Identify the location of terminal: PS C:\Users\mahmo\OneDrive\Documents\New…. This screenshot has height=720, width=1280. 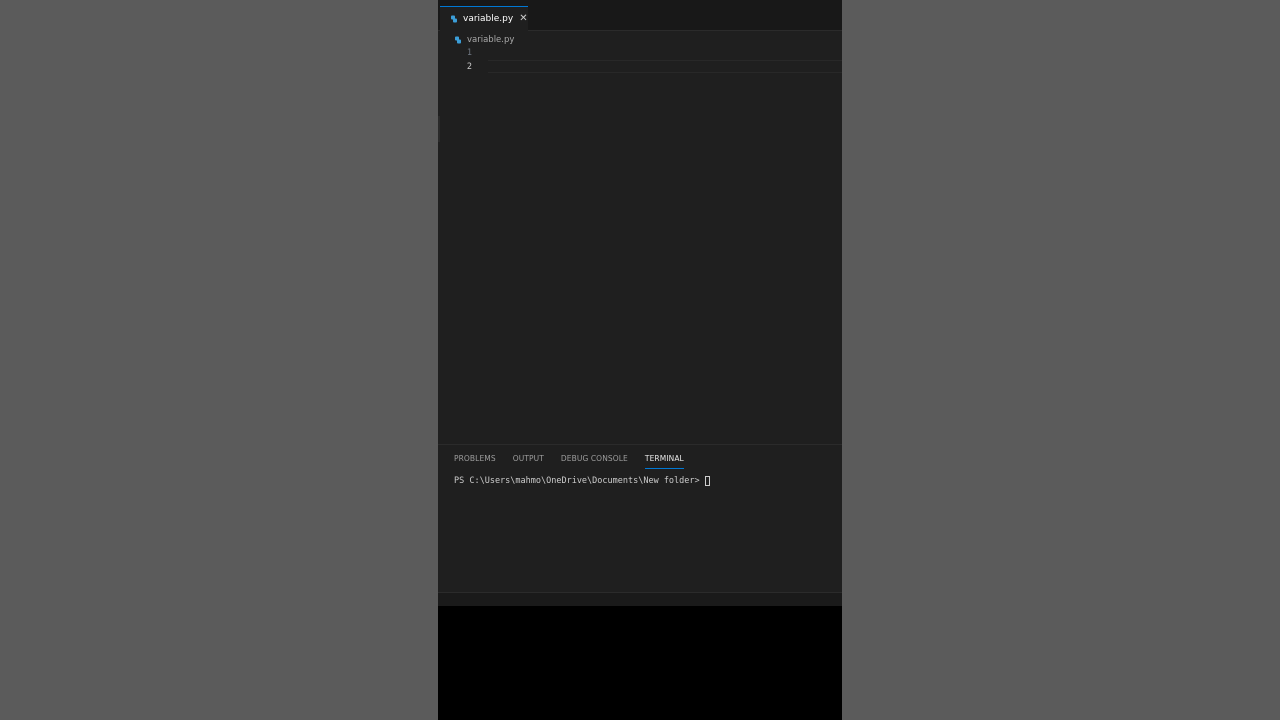
(582, 481).